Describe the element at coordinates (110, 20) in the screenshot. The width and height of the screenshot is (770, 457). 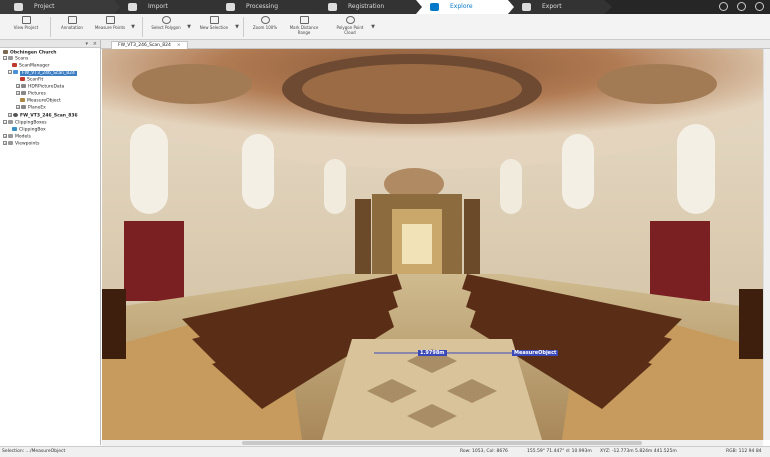
I see `ruler-icon` at that location.